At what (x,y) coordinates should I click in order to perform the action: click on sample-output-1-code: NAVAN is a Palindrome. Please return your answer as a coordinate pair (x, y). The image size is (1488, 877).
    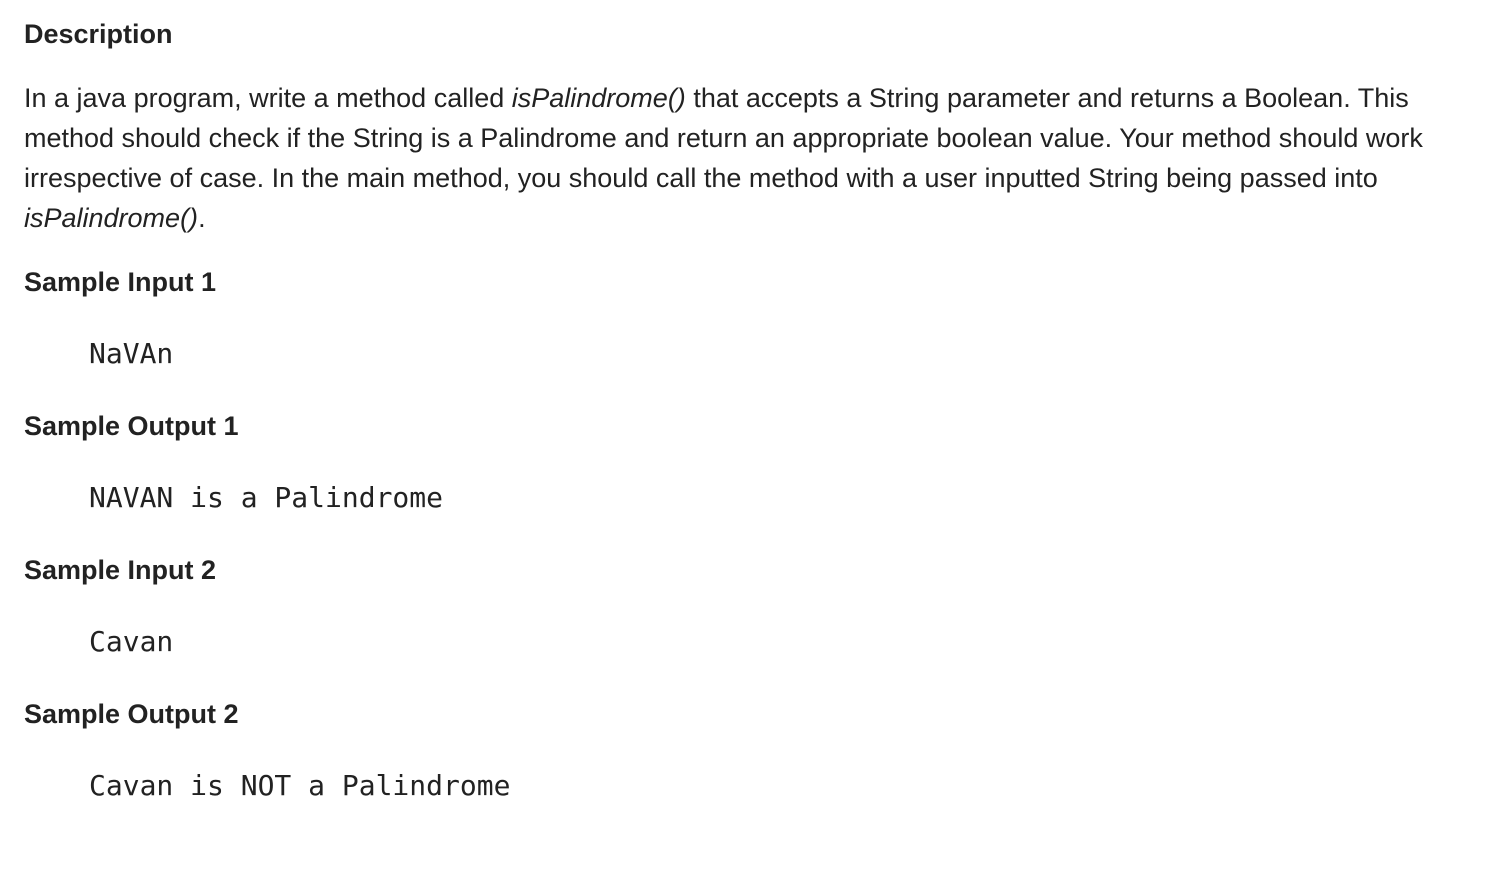
    Looking at the image, I should click on (266, 497).